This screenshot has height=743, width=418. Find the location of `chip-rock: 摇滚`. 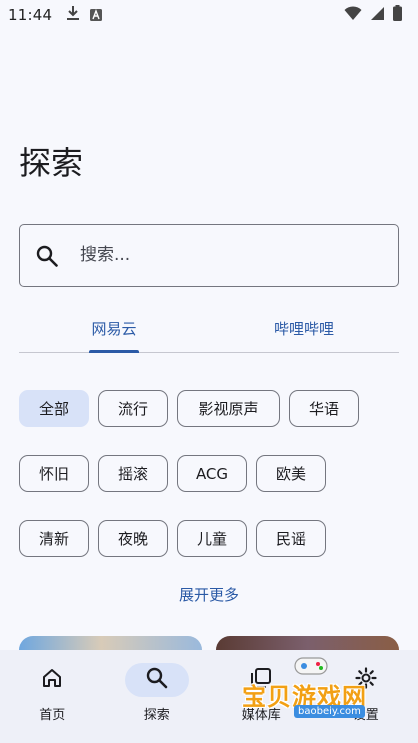

chip-rock: 摇滚 is located at coordinates (133, 473).